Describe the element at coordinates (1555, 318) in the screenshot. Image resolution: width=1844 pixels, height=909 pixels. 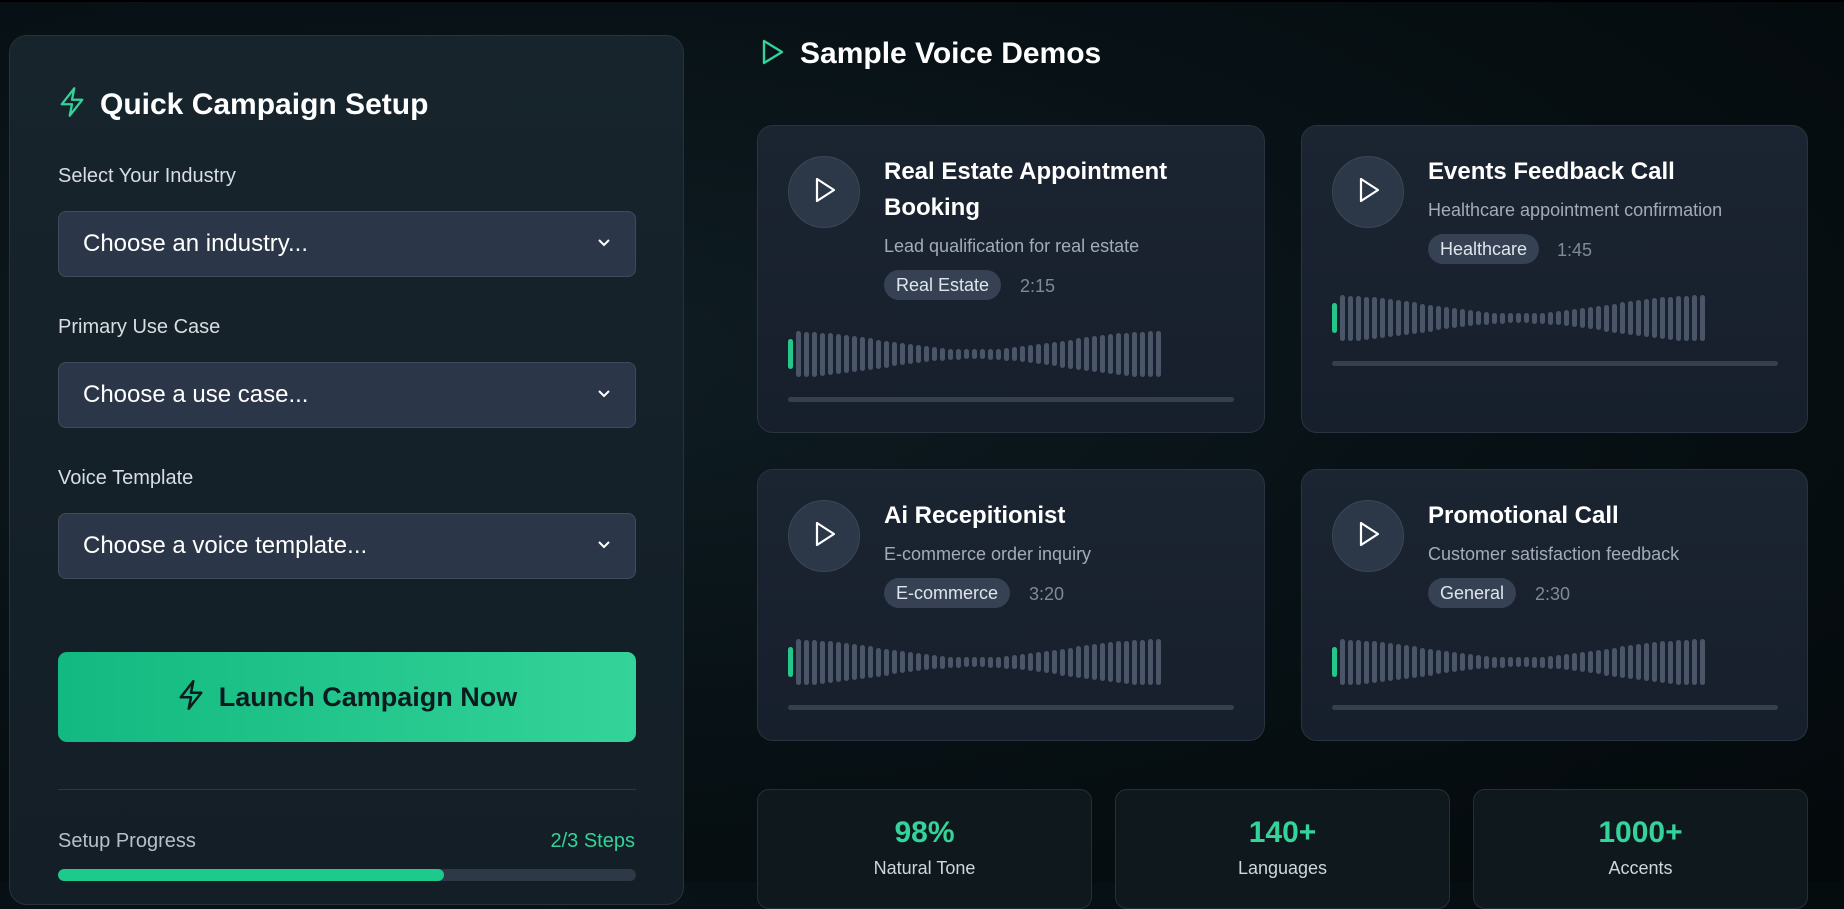
I see `waveform` at that location.